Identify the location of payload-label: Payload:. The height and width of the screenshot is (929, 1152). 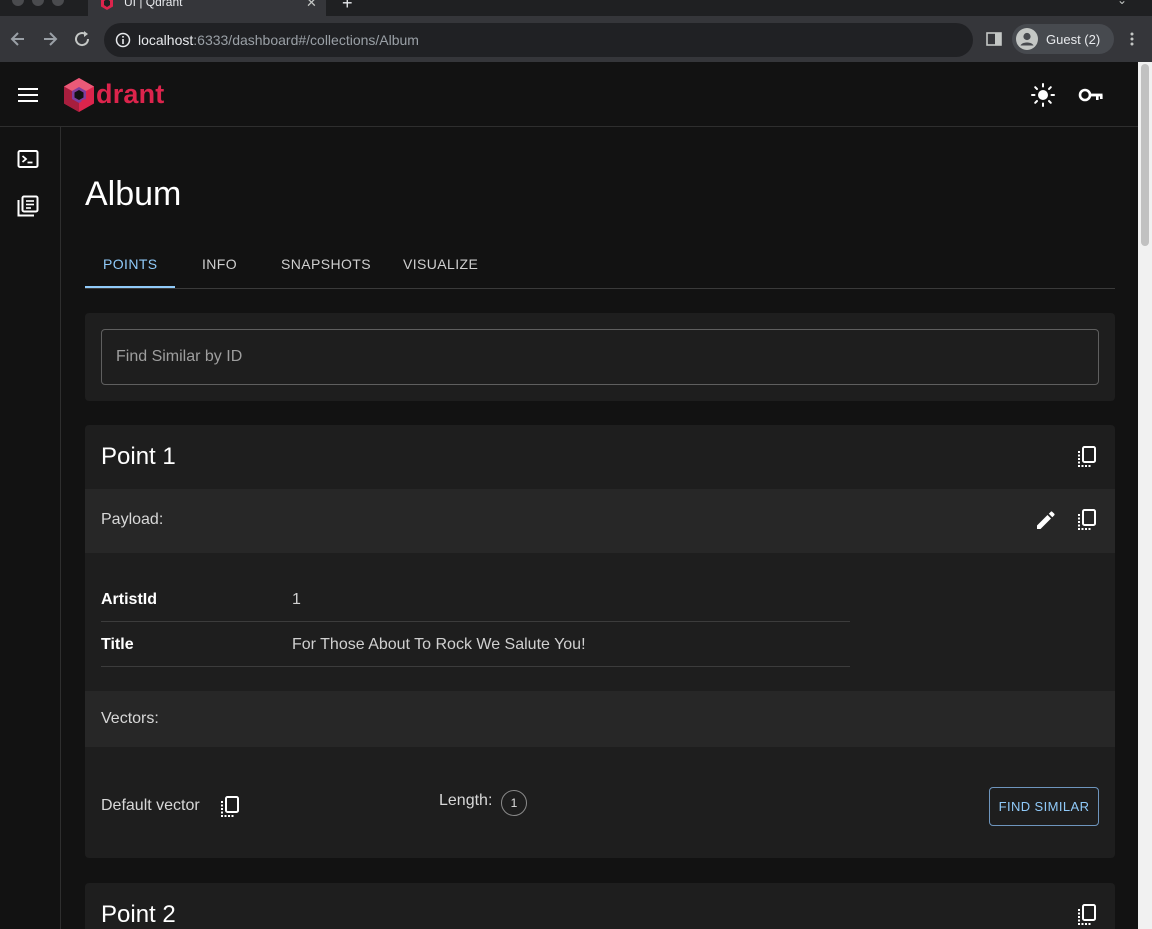
(132, 519).